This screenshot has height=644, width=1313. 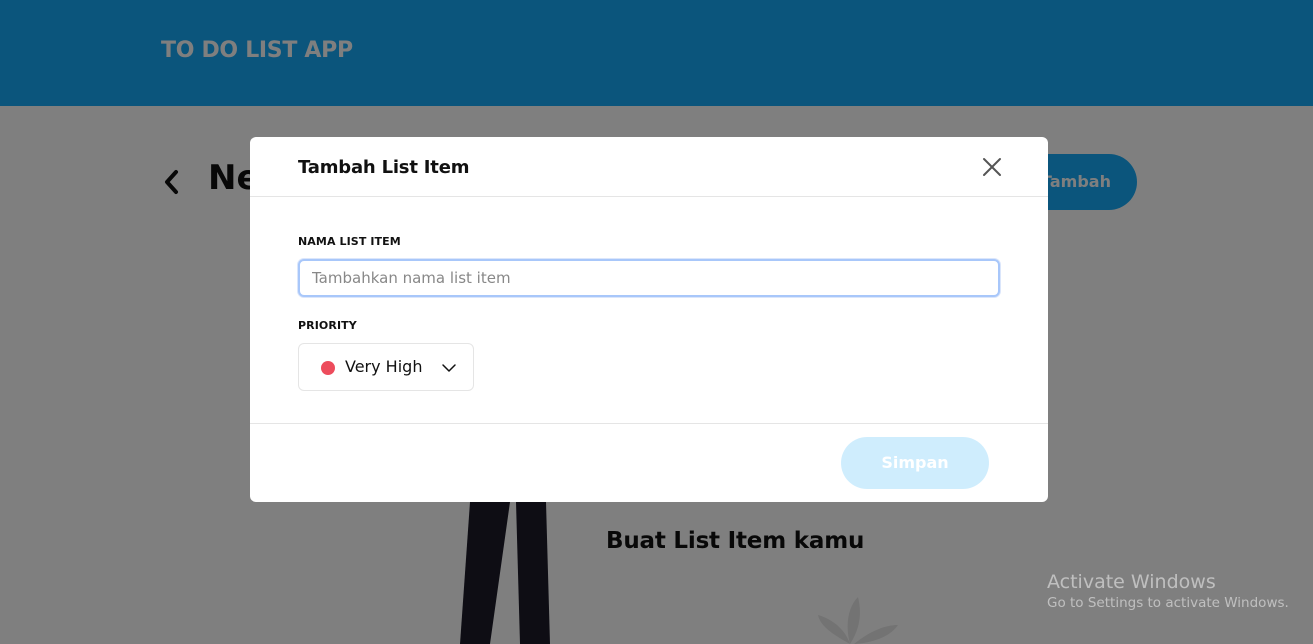 I want to click on priority-indicator-dot, so click(x=328, y=368).